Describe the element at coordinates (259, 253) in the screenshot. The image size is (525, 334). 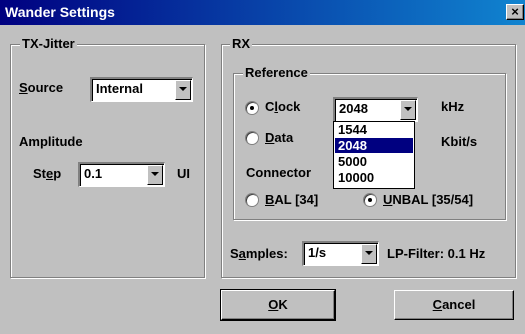
I see `samples-label: Samples:` at that location.